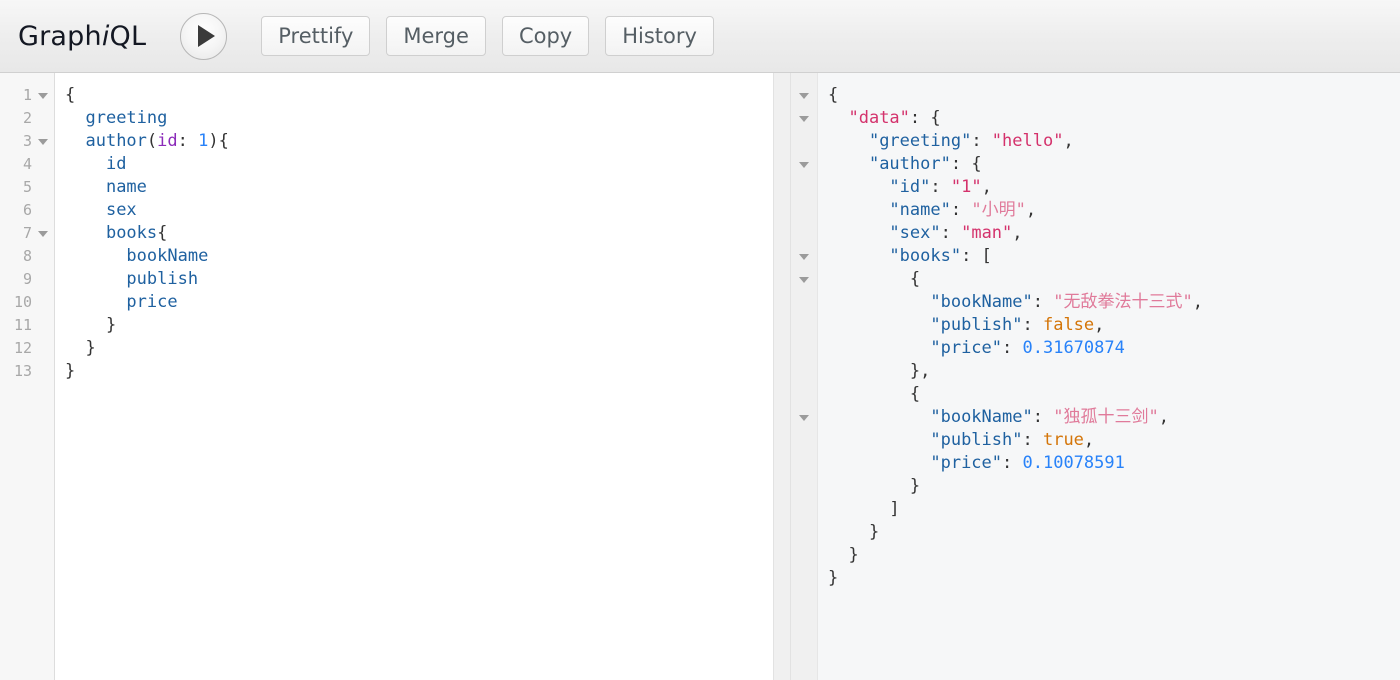  Describe the element at coordinates (60, 36) in the screenshot. I see `logo-prefix: Graph` at that location.